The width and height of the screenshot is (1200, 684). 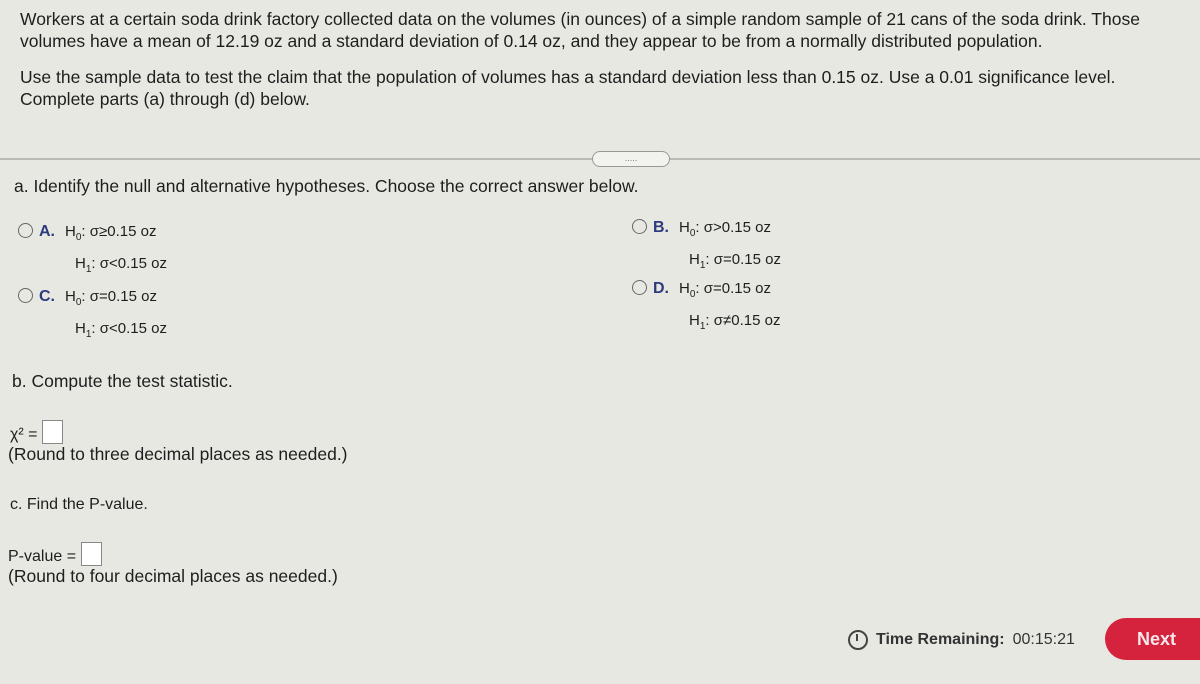 I want to click on time-value: 00:15:21, so click(x=1043, y=639).